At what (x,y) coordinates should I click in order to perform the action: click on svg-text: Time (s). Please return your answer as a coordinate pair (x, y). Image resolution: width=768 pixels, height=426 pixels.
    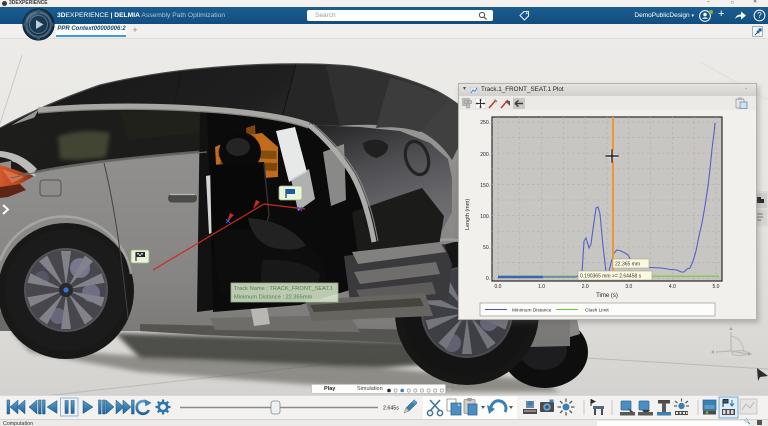
    Looking at the image, I should click on (607, 296).